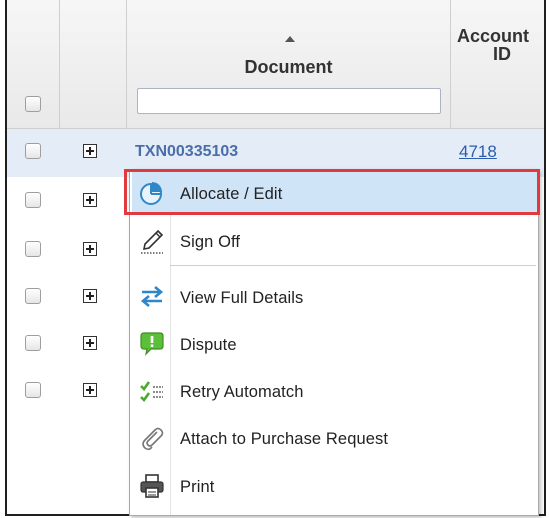 Image resolution: width=550 pixels, height=518 pixels. Describe the element at coordinates (210, 242) in the screenshot. I see `menu-item-label: Sign Off` at that location.